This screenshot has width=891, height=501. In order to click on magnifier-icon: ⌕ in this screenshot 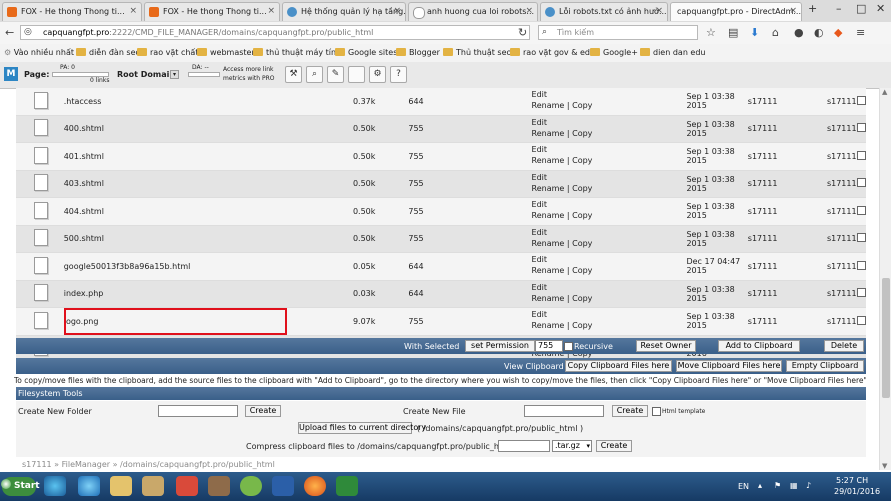, I will do `click(314, 74)`.